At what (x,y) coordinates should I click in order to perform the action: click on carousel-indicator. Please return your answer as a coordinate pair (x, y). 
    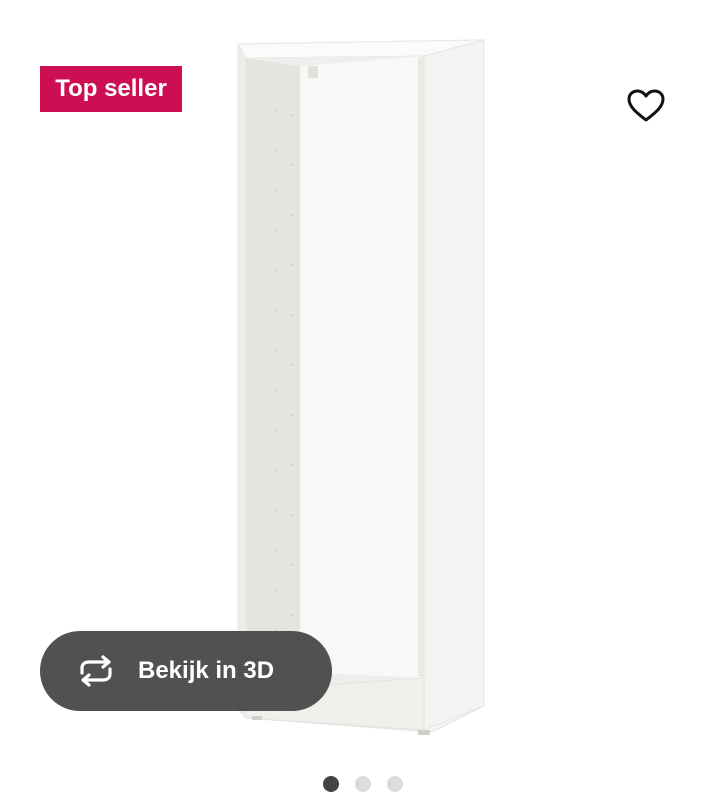
    Looking at the image, I should click on (363, 785).